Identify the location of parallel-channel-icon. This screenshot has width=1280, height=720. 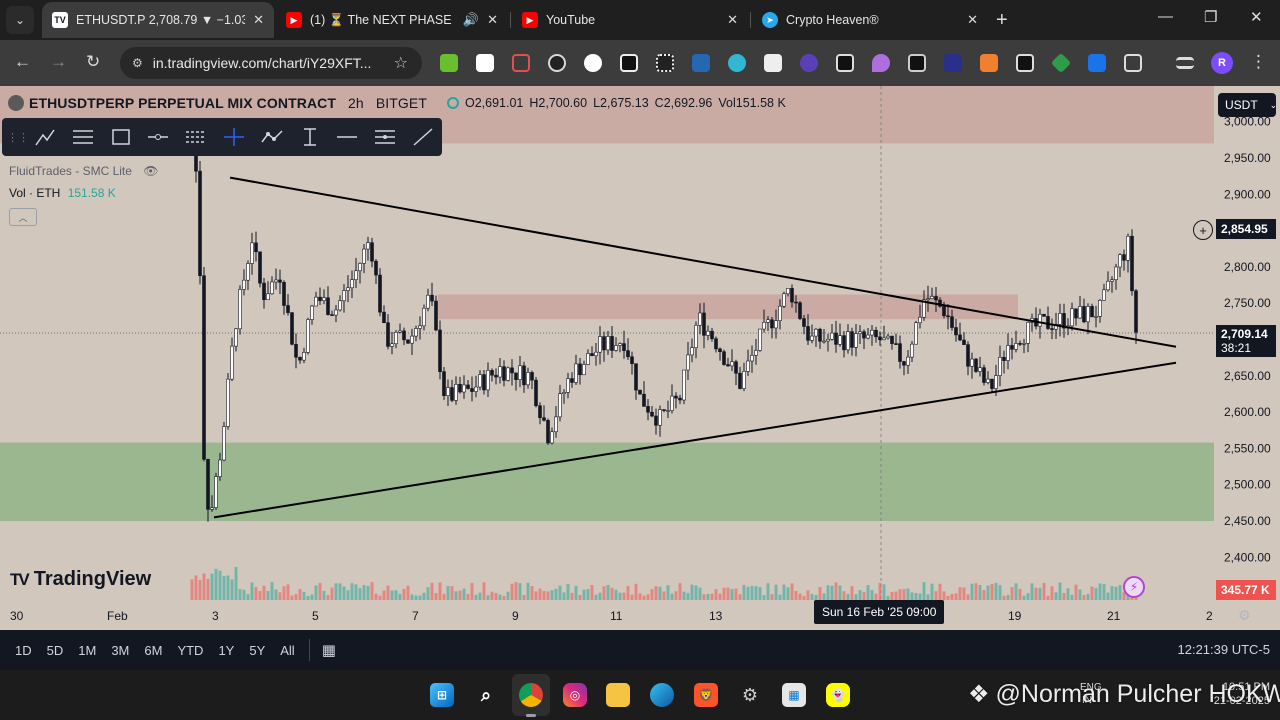
(196, 137).